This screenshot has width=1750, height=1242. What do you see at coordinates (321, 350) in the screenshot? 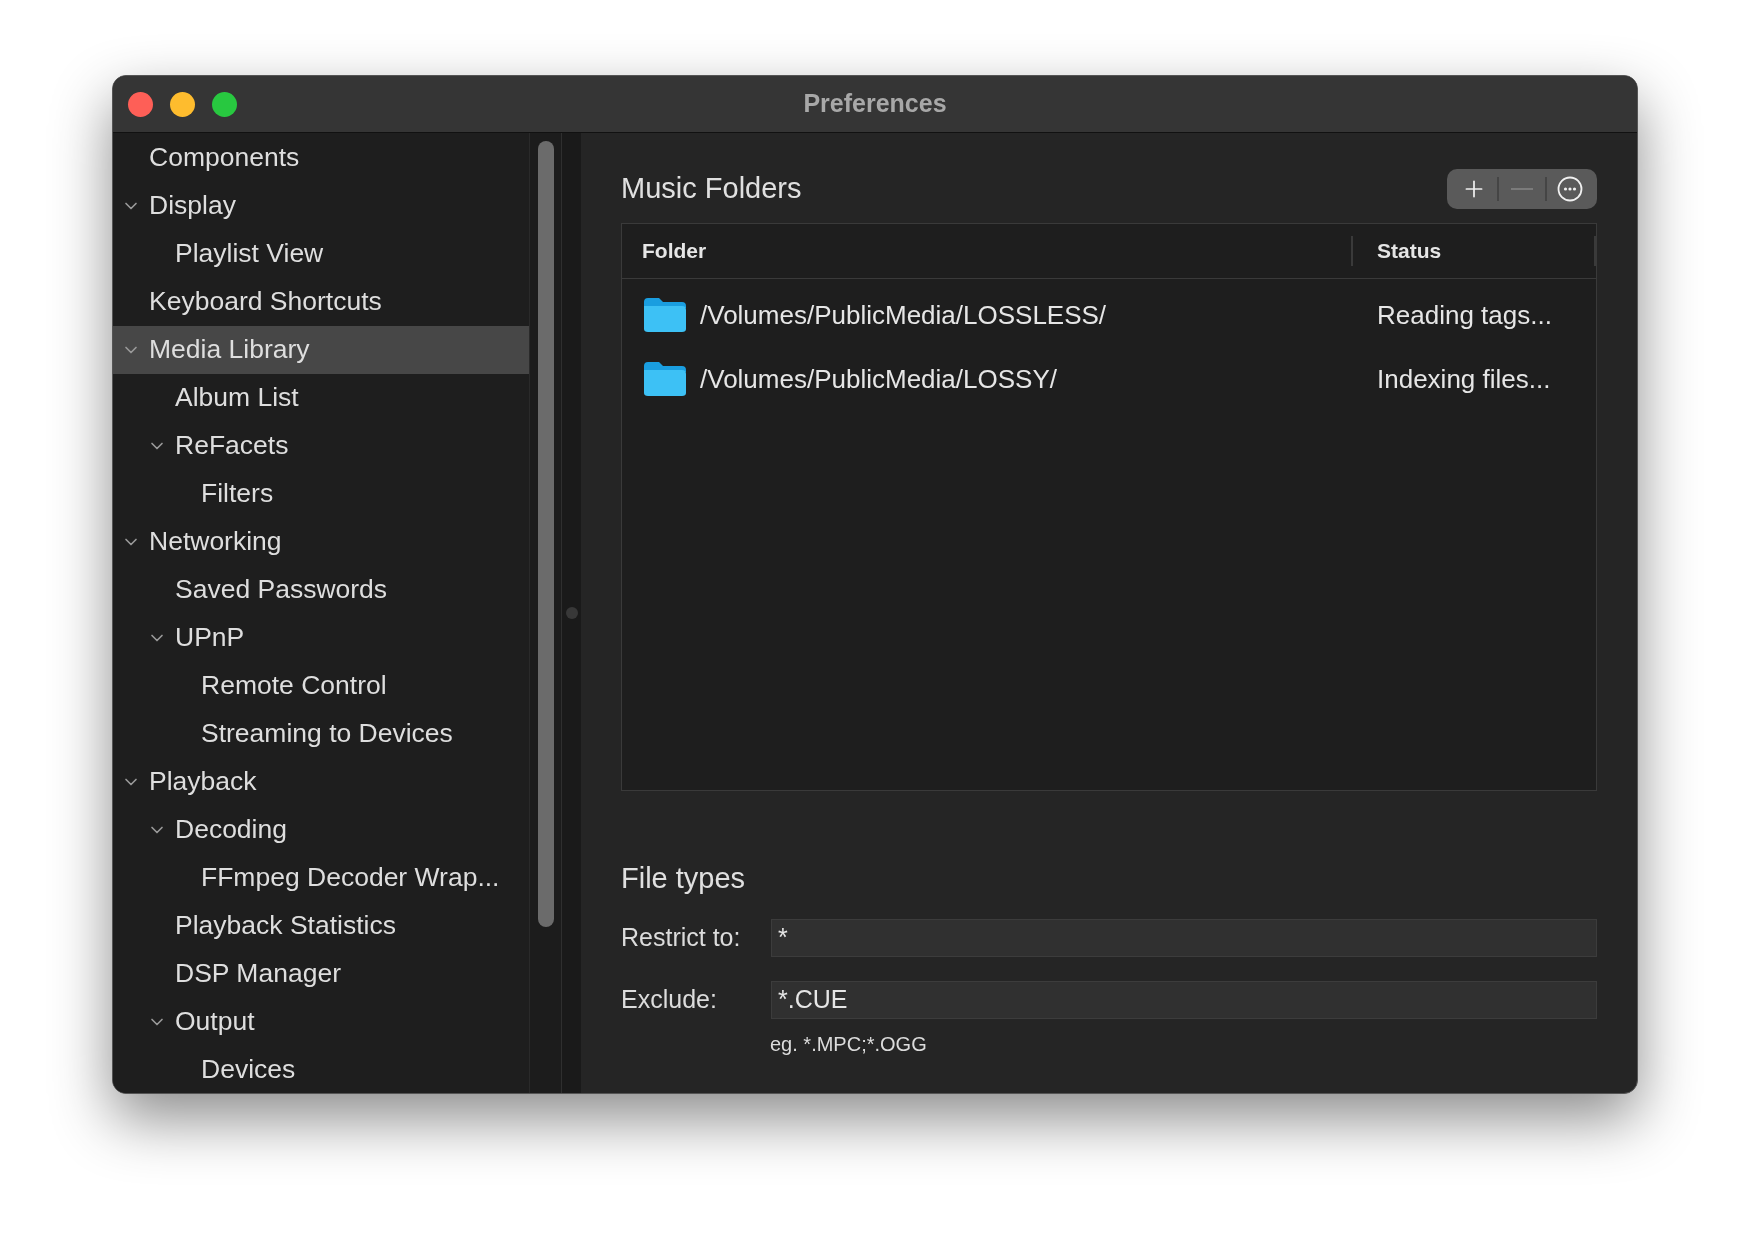
I see `sidebar-item: Media Library` at bounding box center [321, 350].